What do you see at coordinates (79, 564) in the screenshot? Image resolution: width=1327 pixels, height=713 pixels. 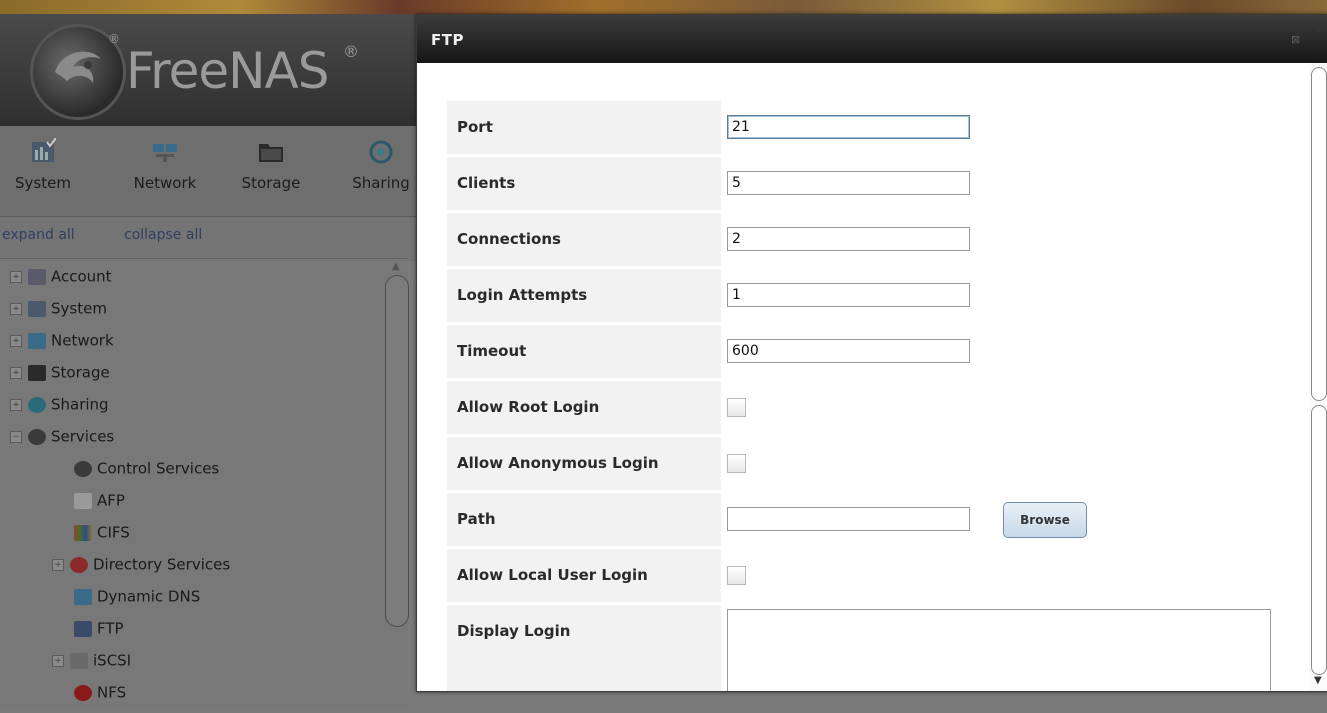 I see `directory-services-icon` at bounding box center [79, 564].